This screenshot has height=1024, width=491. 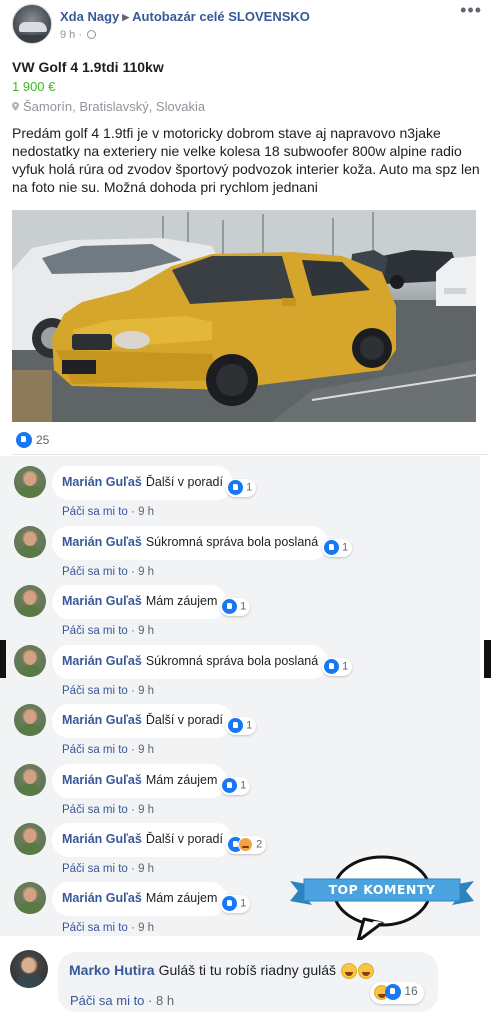 I want to click on comment-author: Marko Hutira, so click(x=112, y=970).